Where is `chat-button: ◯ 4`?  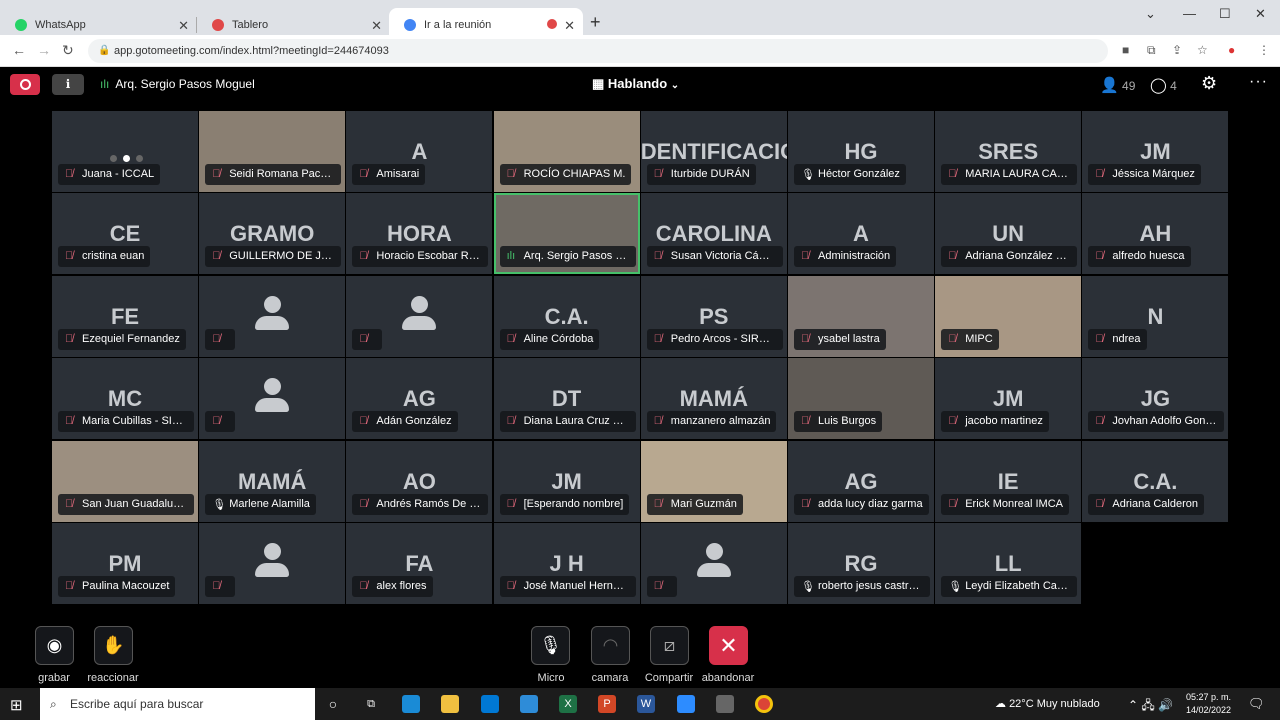
chat-button: ◯ 4 is located at coordinates (1163, 85).